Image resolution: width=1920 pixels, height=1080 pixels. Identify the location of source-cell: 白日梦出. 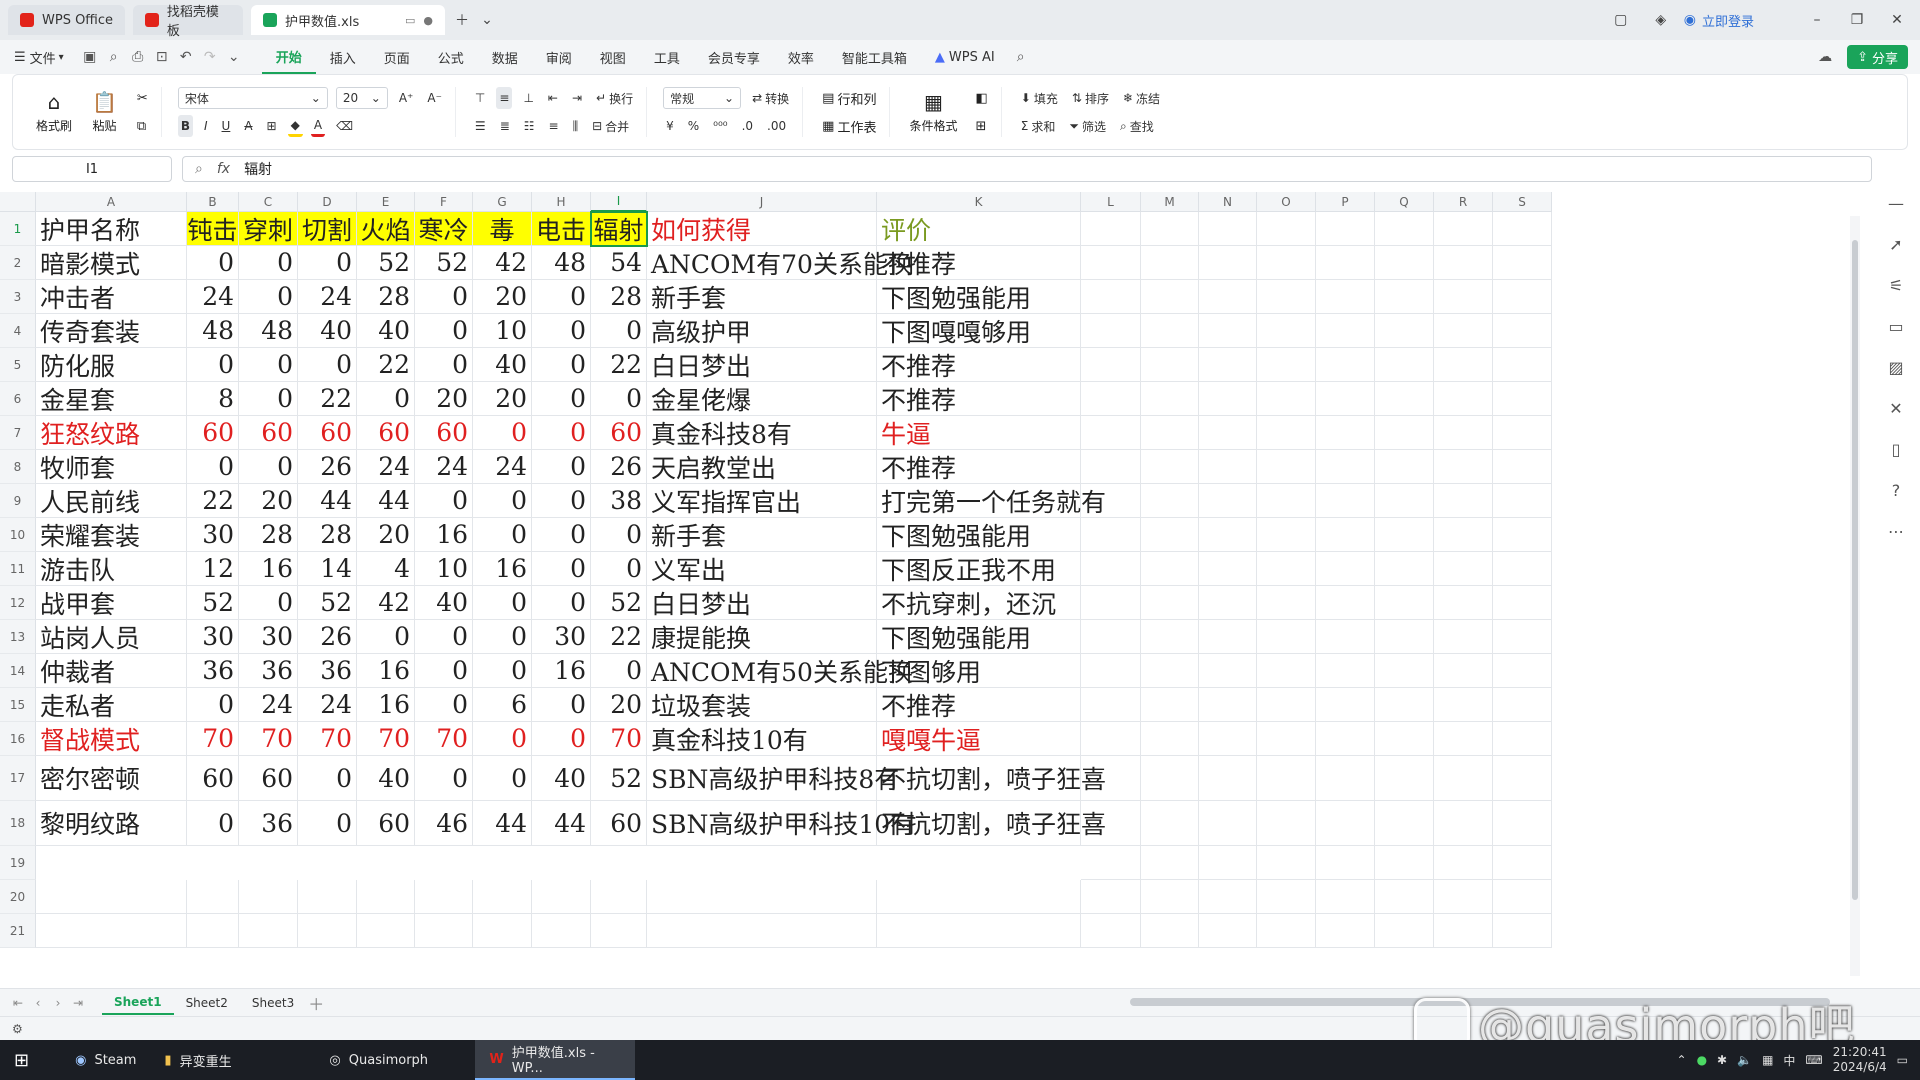
(762, 603).